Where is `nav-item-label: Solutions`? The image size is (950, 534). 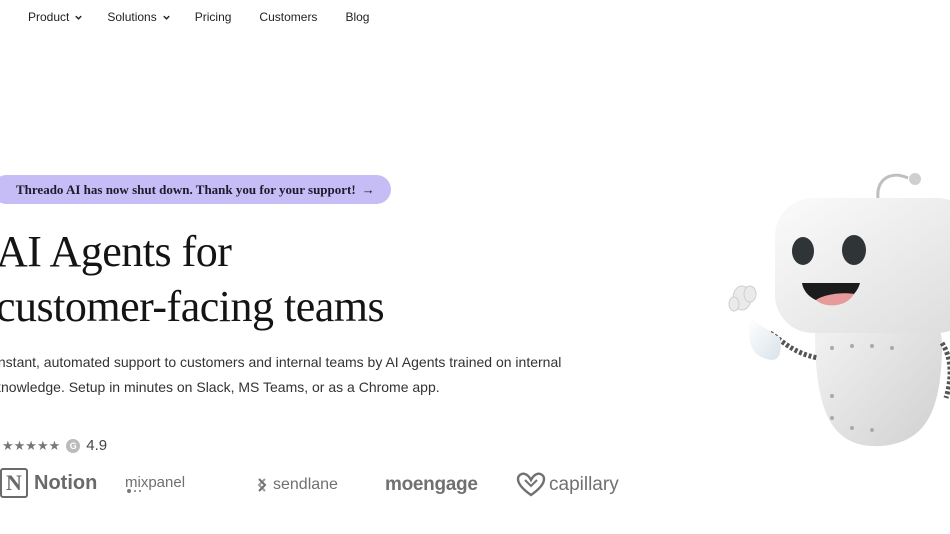
nav-item-label: Solutions is located at coordinates (132, 17).